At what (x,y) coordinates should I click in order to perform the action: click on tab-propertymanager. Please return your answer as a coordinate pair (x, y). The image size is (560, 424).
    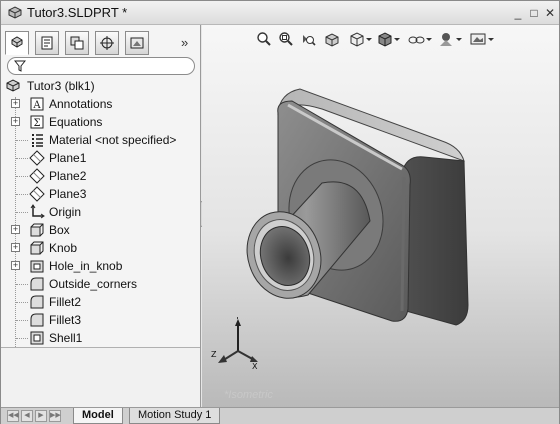
    Looking at the image, I should click on (47, 43).